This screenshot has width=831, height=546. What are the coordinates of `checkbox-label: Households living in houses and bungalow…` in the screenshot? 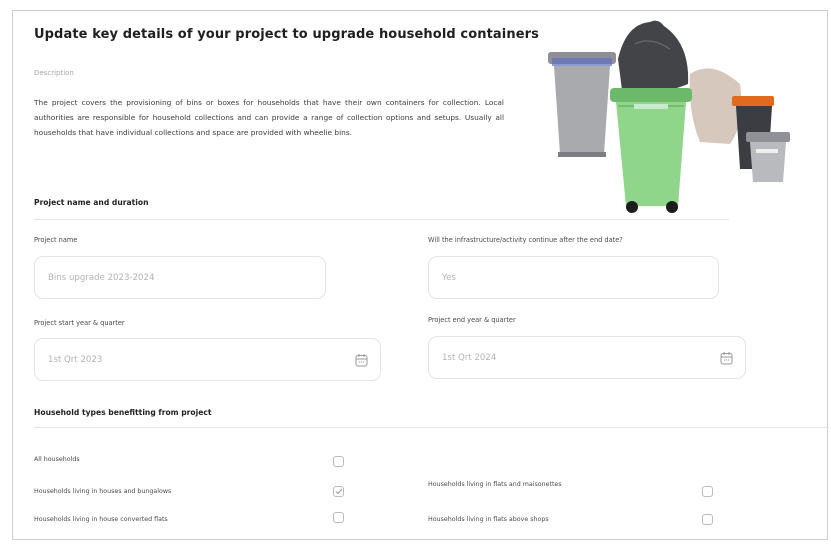 It's located at (103, 491).